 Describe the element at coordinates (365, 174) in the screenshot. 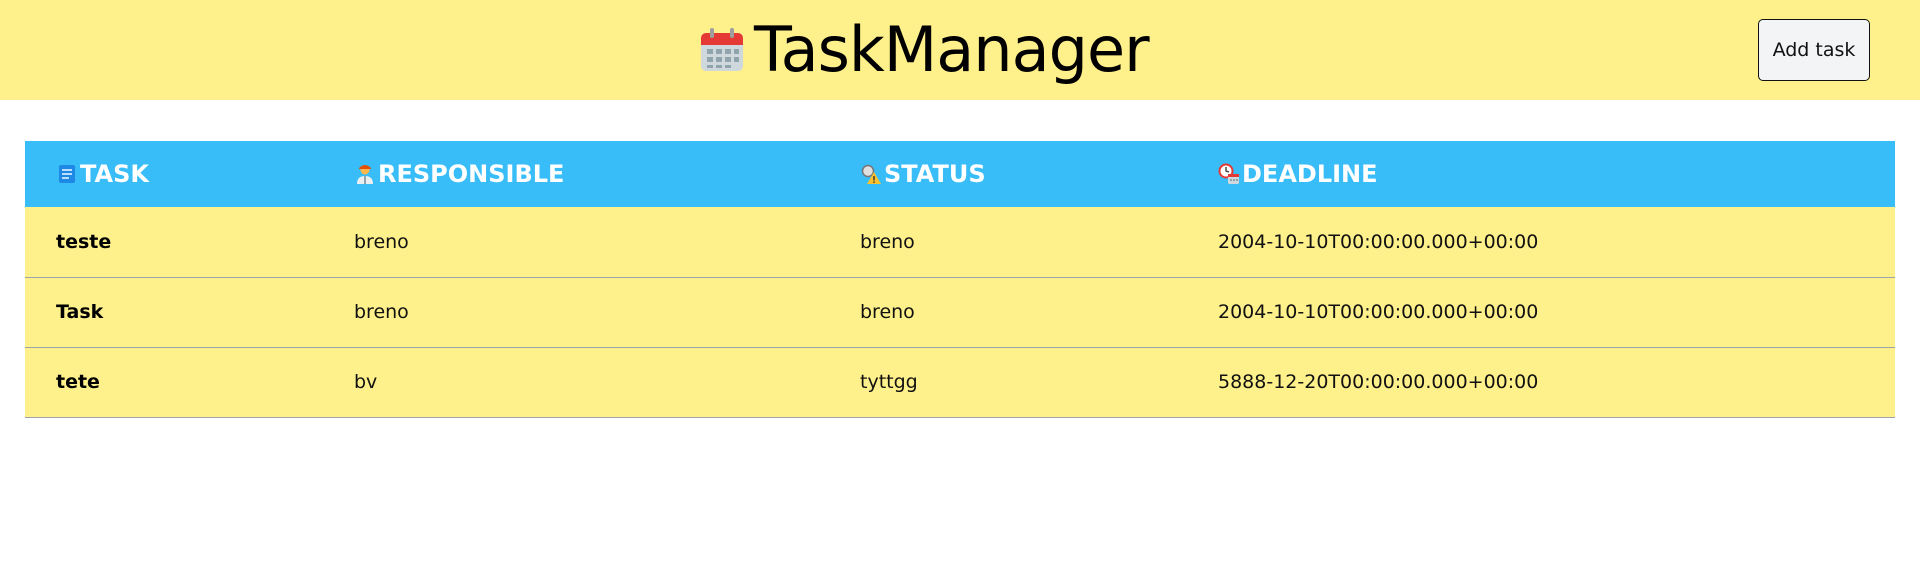

I see `person-icon` at that location.